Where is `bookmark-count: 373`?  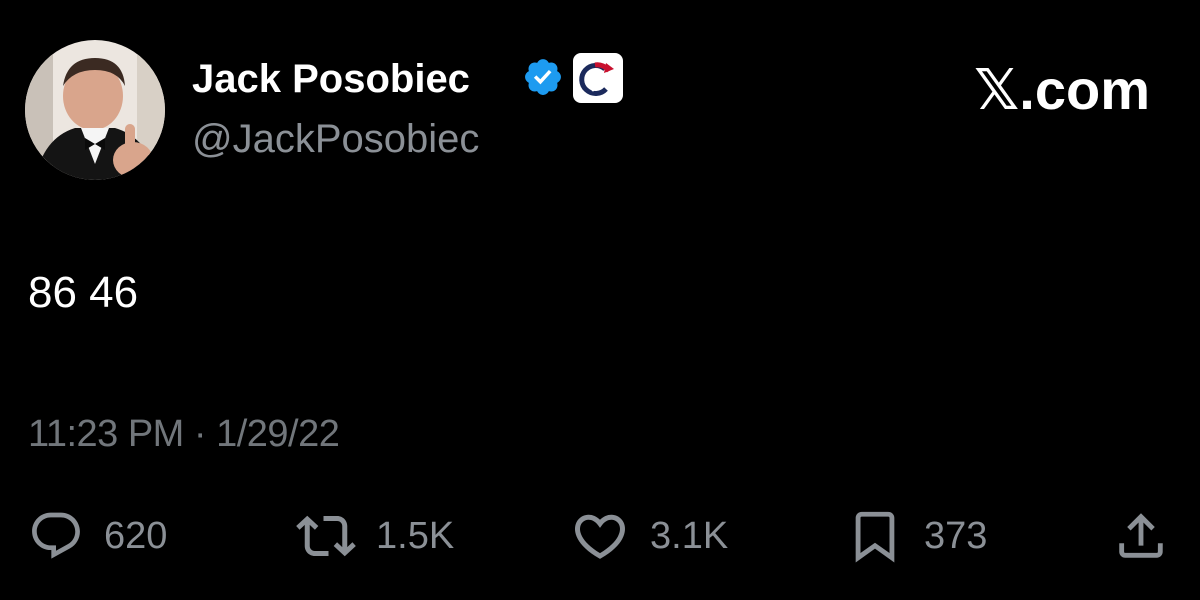
bookmark-count: 373 is located at coordinates (956, 536).